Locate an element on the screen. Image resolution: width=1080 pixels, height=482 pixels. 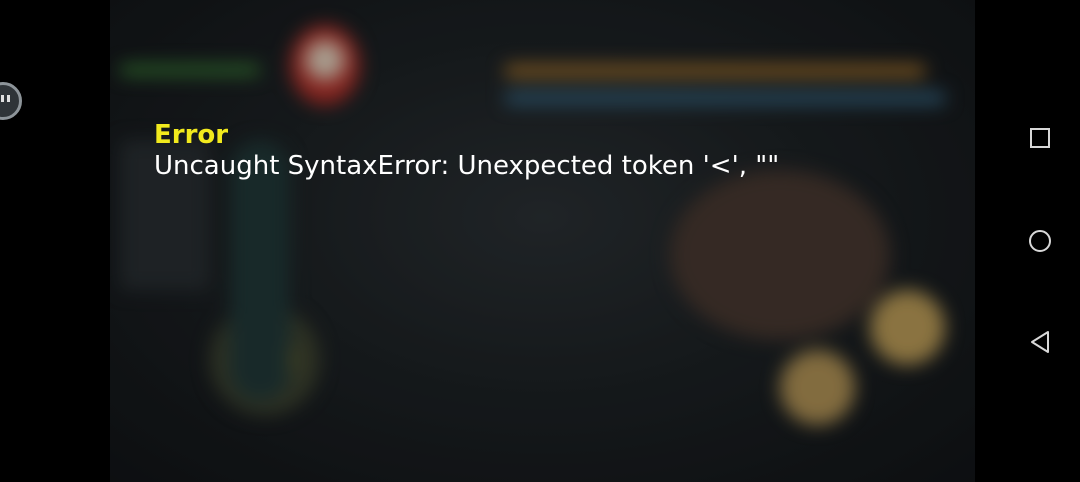
bubble-dots-icon is located at coordinates (5, 98).